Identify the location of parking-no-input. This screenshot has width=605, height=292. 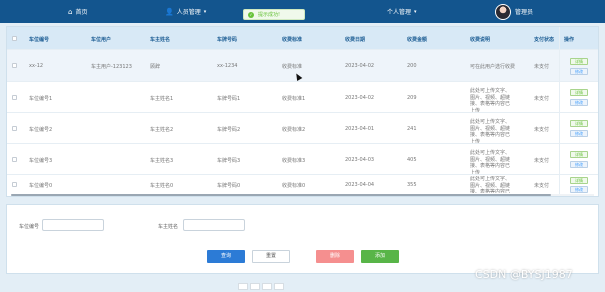
(73, 225).